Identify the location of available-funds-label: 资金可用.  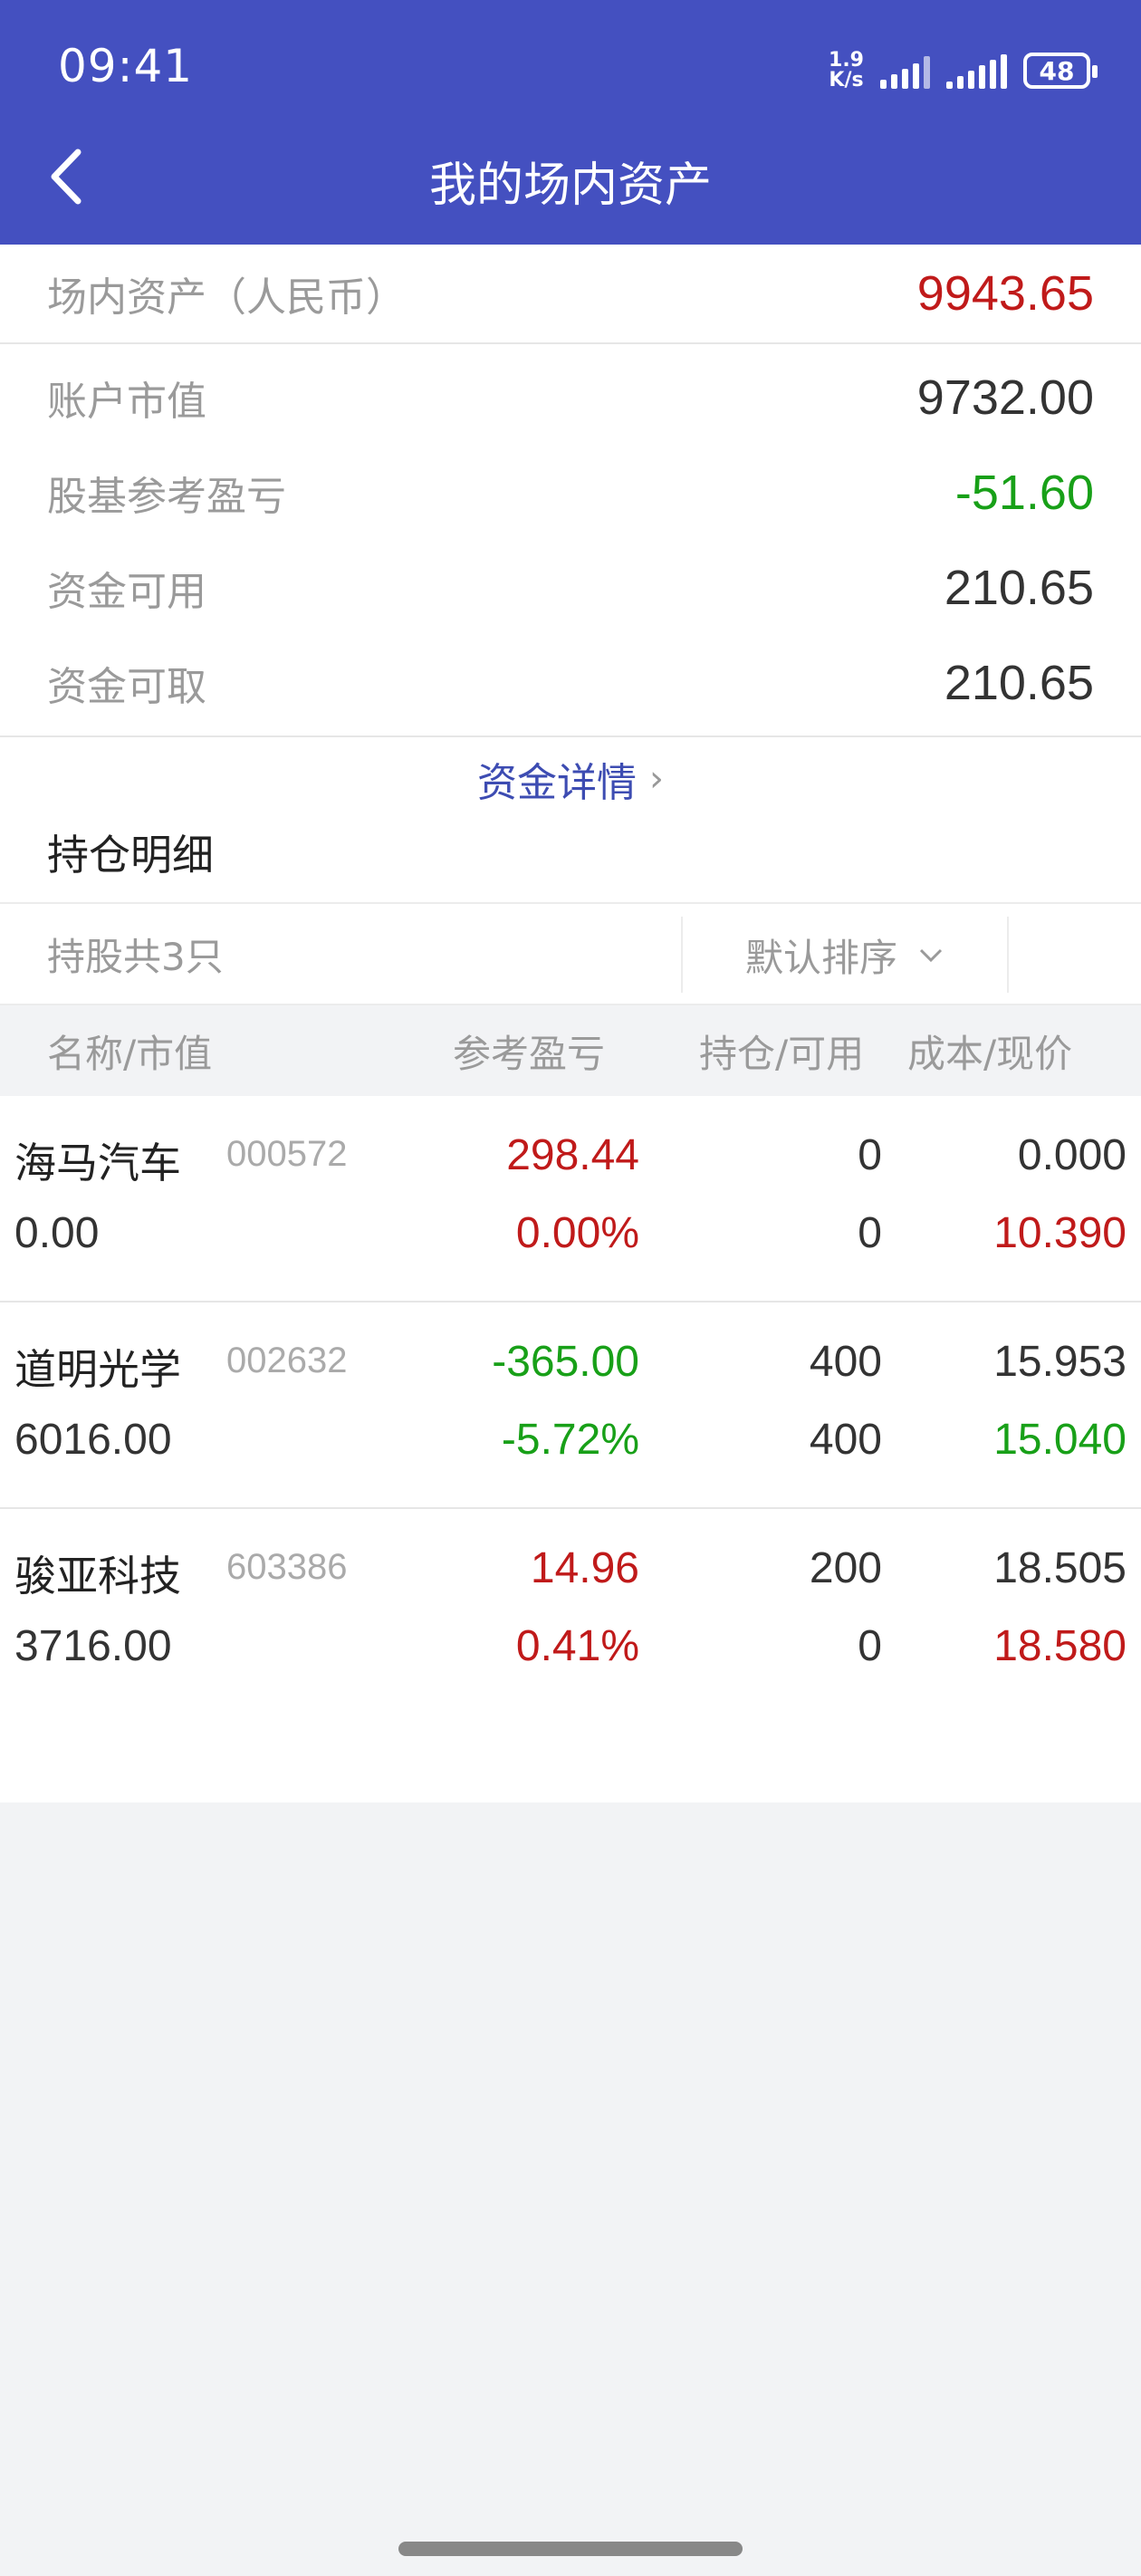
(127, 591).